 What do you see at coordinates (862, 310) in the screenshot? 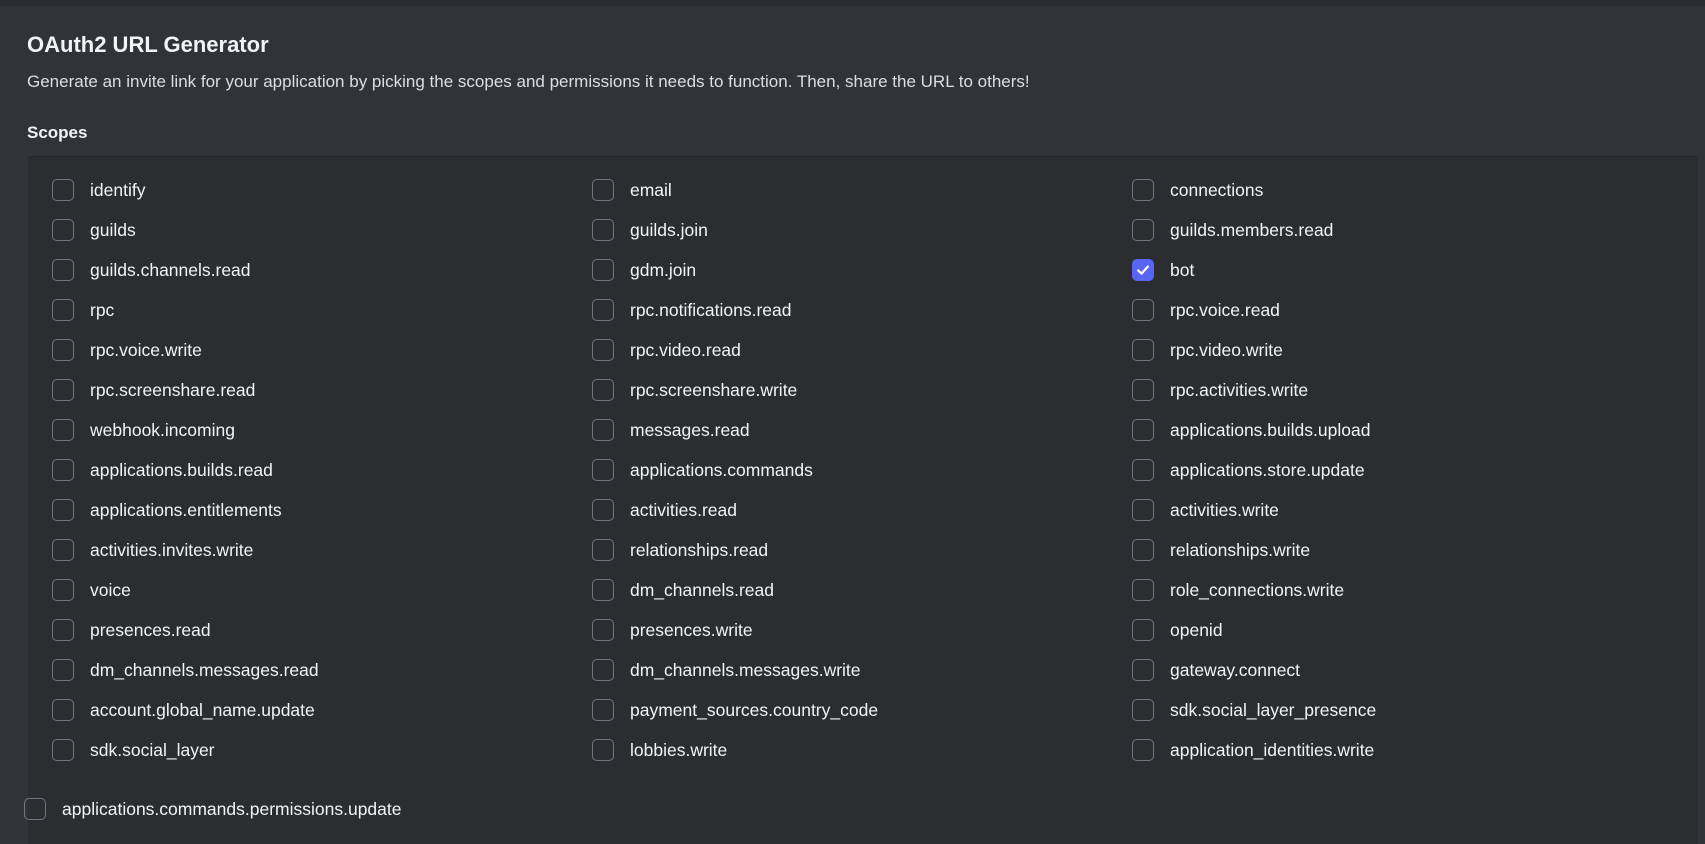
I see `scope-checkbox-rpc-notifications-read: rpc.notifications.read` at bounding box center [862, 310].